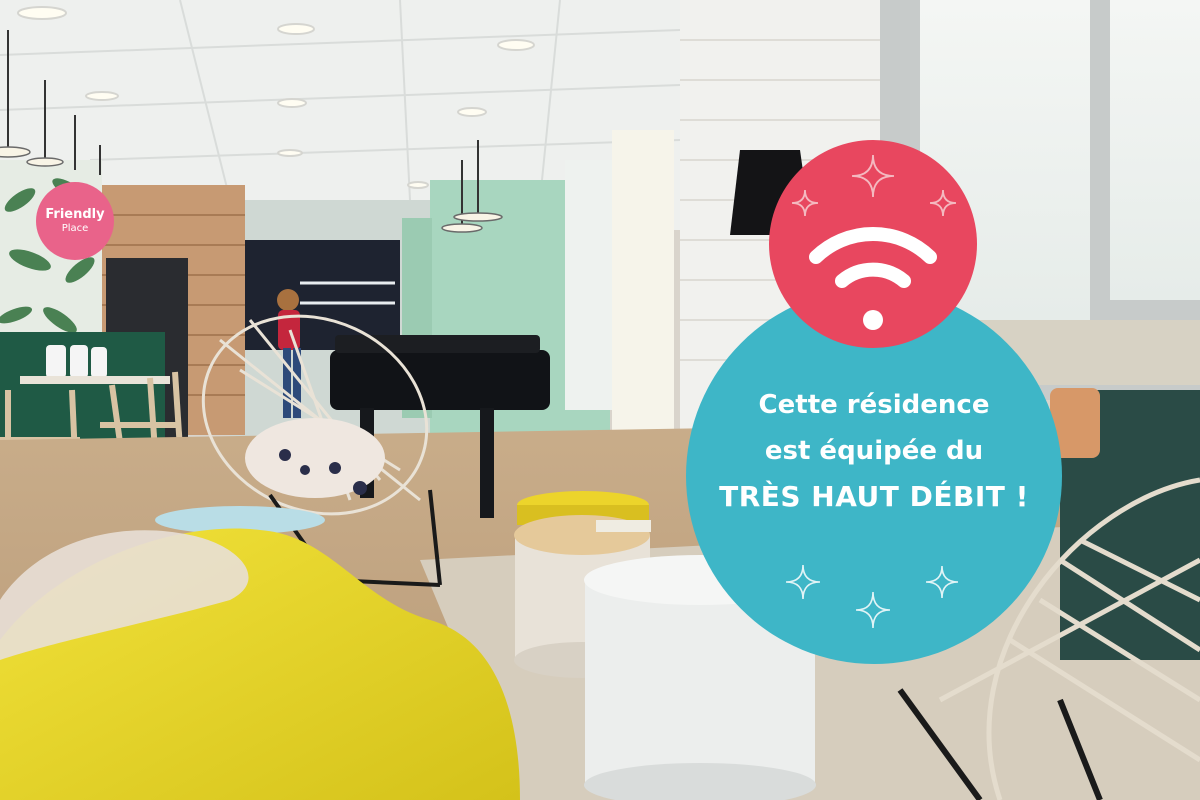 The image size is (1200, 800). Describe the element at coordinates (874, 185) in the screenshot. I see `sparkle-icon` at that location.